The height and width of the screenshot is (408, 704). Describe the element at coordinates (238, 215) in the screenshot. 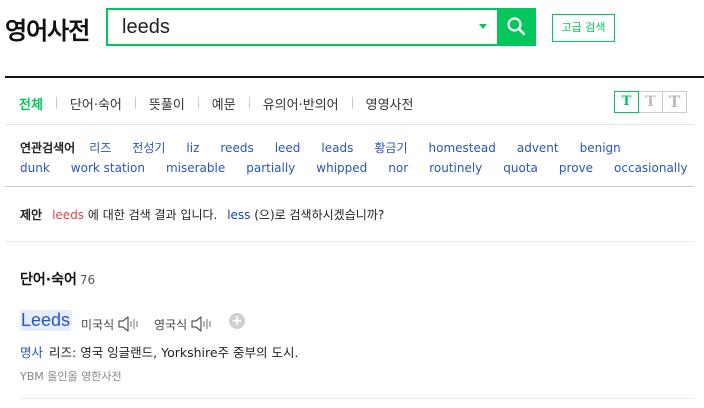

I see `suggested-term-link: less` at that location.